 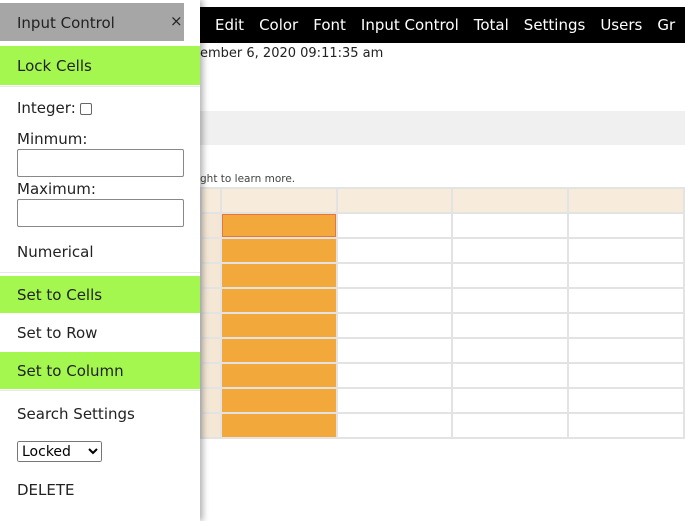 I want to click on menu-edit: Edit, so click(x=229, y=25).